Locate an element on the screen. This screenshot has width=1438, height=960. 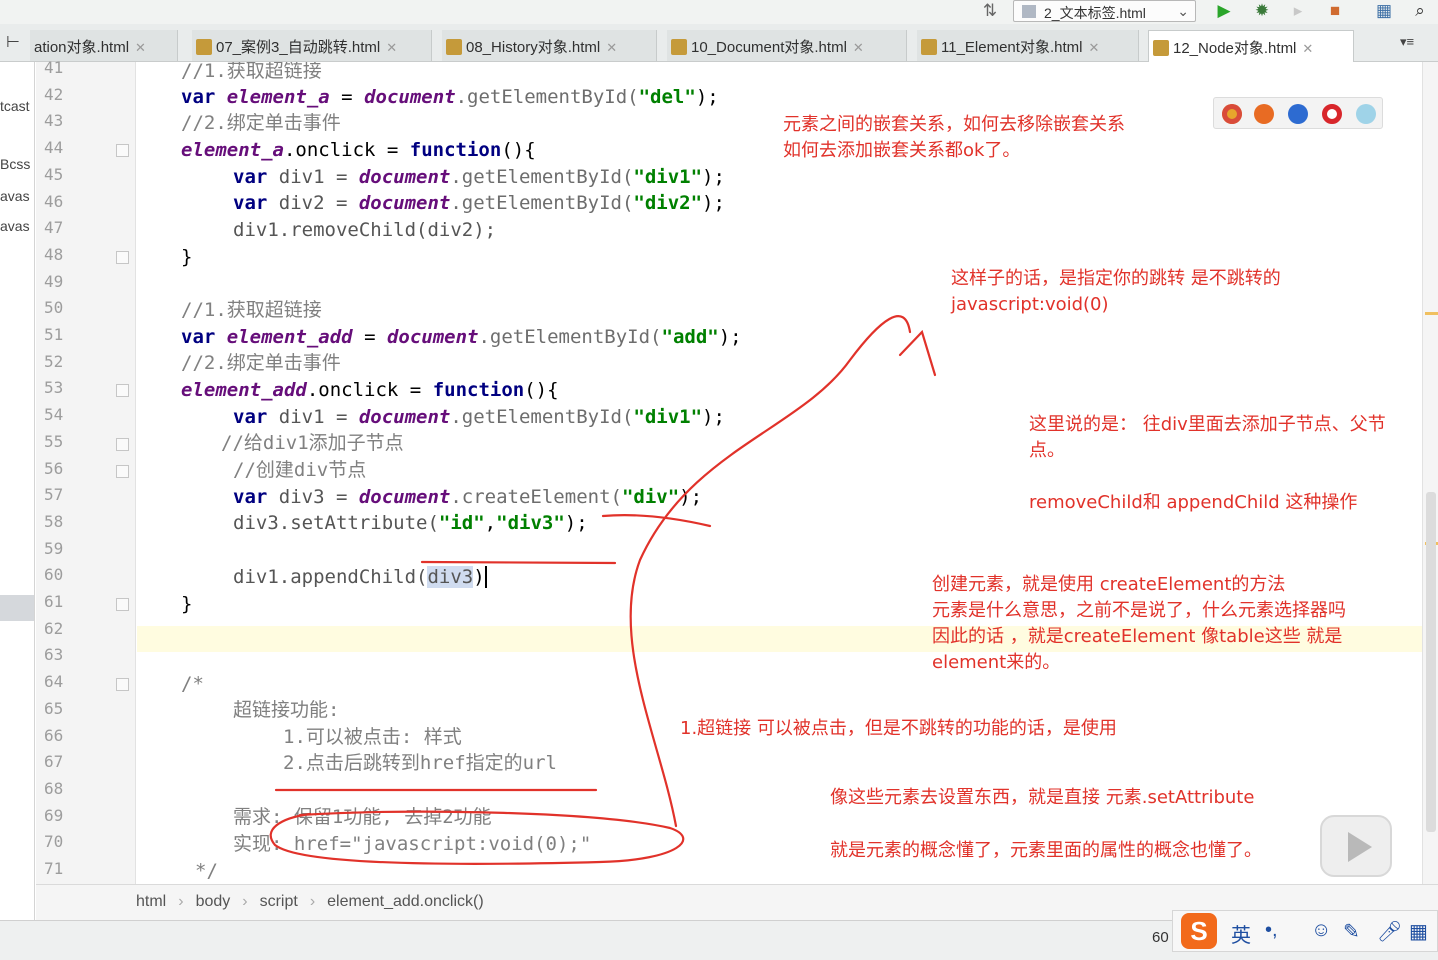
tab-history: 08_History对象.html ✕ is located at coordinates (549, 45).